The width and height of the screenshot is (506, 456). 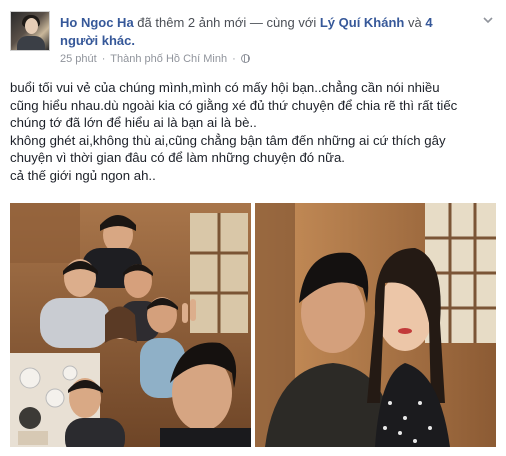 What do you see at coordinates (428, 22) in the screenshot?
I see `others-count-link: 4` at bounding box center [428, 22].